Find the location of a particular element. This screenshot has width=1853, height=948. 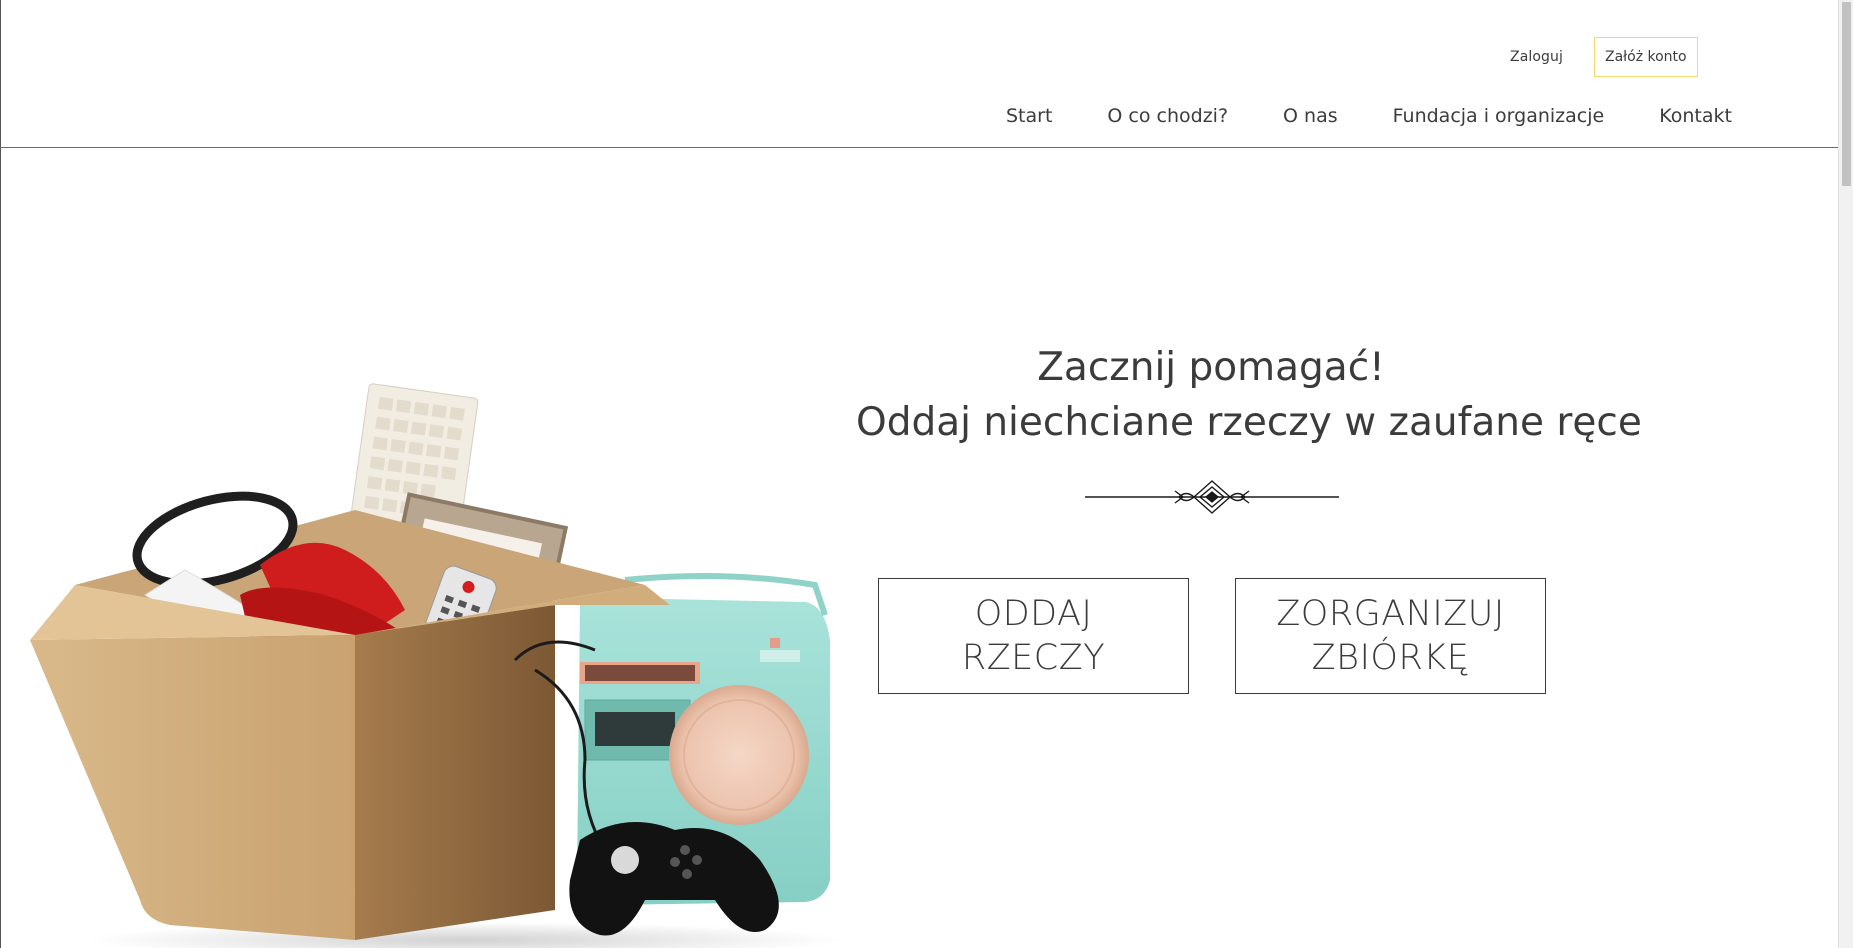

organize-collection-line-1: ZORGANIZUJ is located at coordinates (1390, 614).